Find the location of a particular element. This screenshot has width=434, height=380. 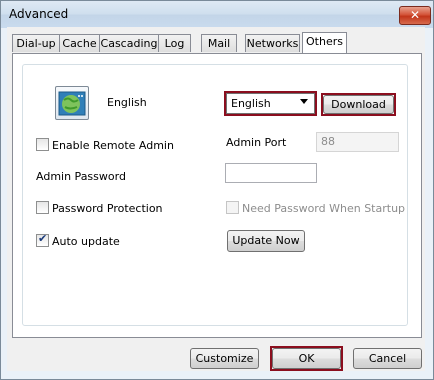

language-select: English is located at coordinates (270, 103).